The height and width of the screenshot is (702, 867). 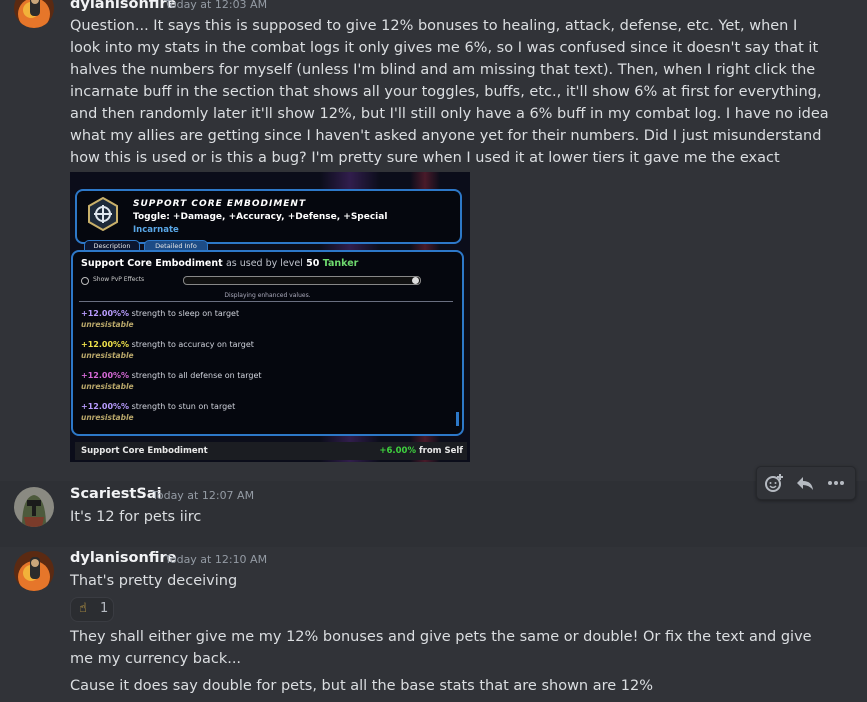 What do you see at coordinates (152, 263) in the screenshot?
I see `detail-title: Support Core Embodiment` at bounding box center [152, 263].